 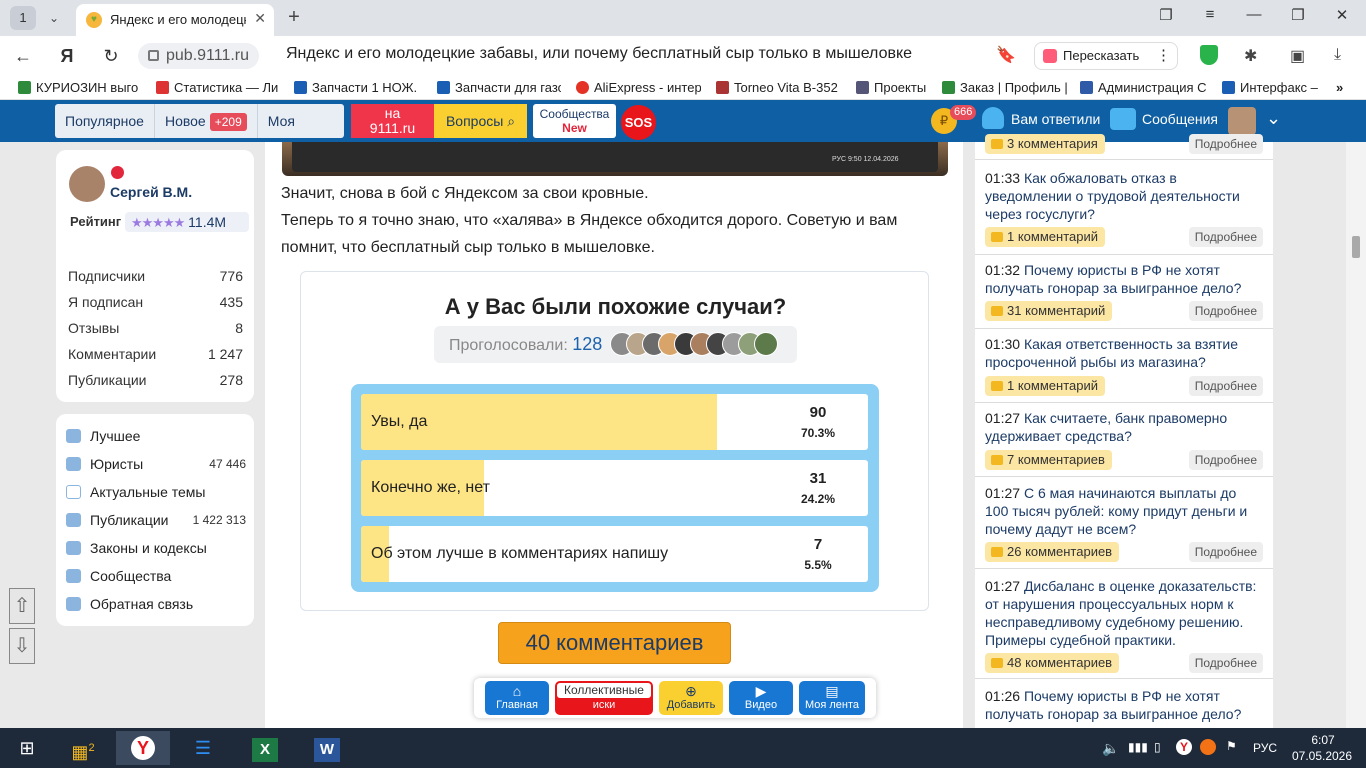 I want to click on reader-icon: ▣, so click(x=1297, y=56).